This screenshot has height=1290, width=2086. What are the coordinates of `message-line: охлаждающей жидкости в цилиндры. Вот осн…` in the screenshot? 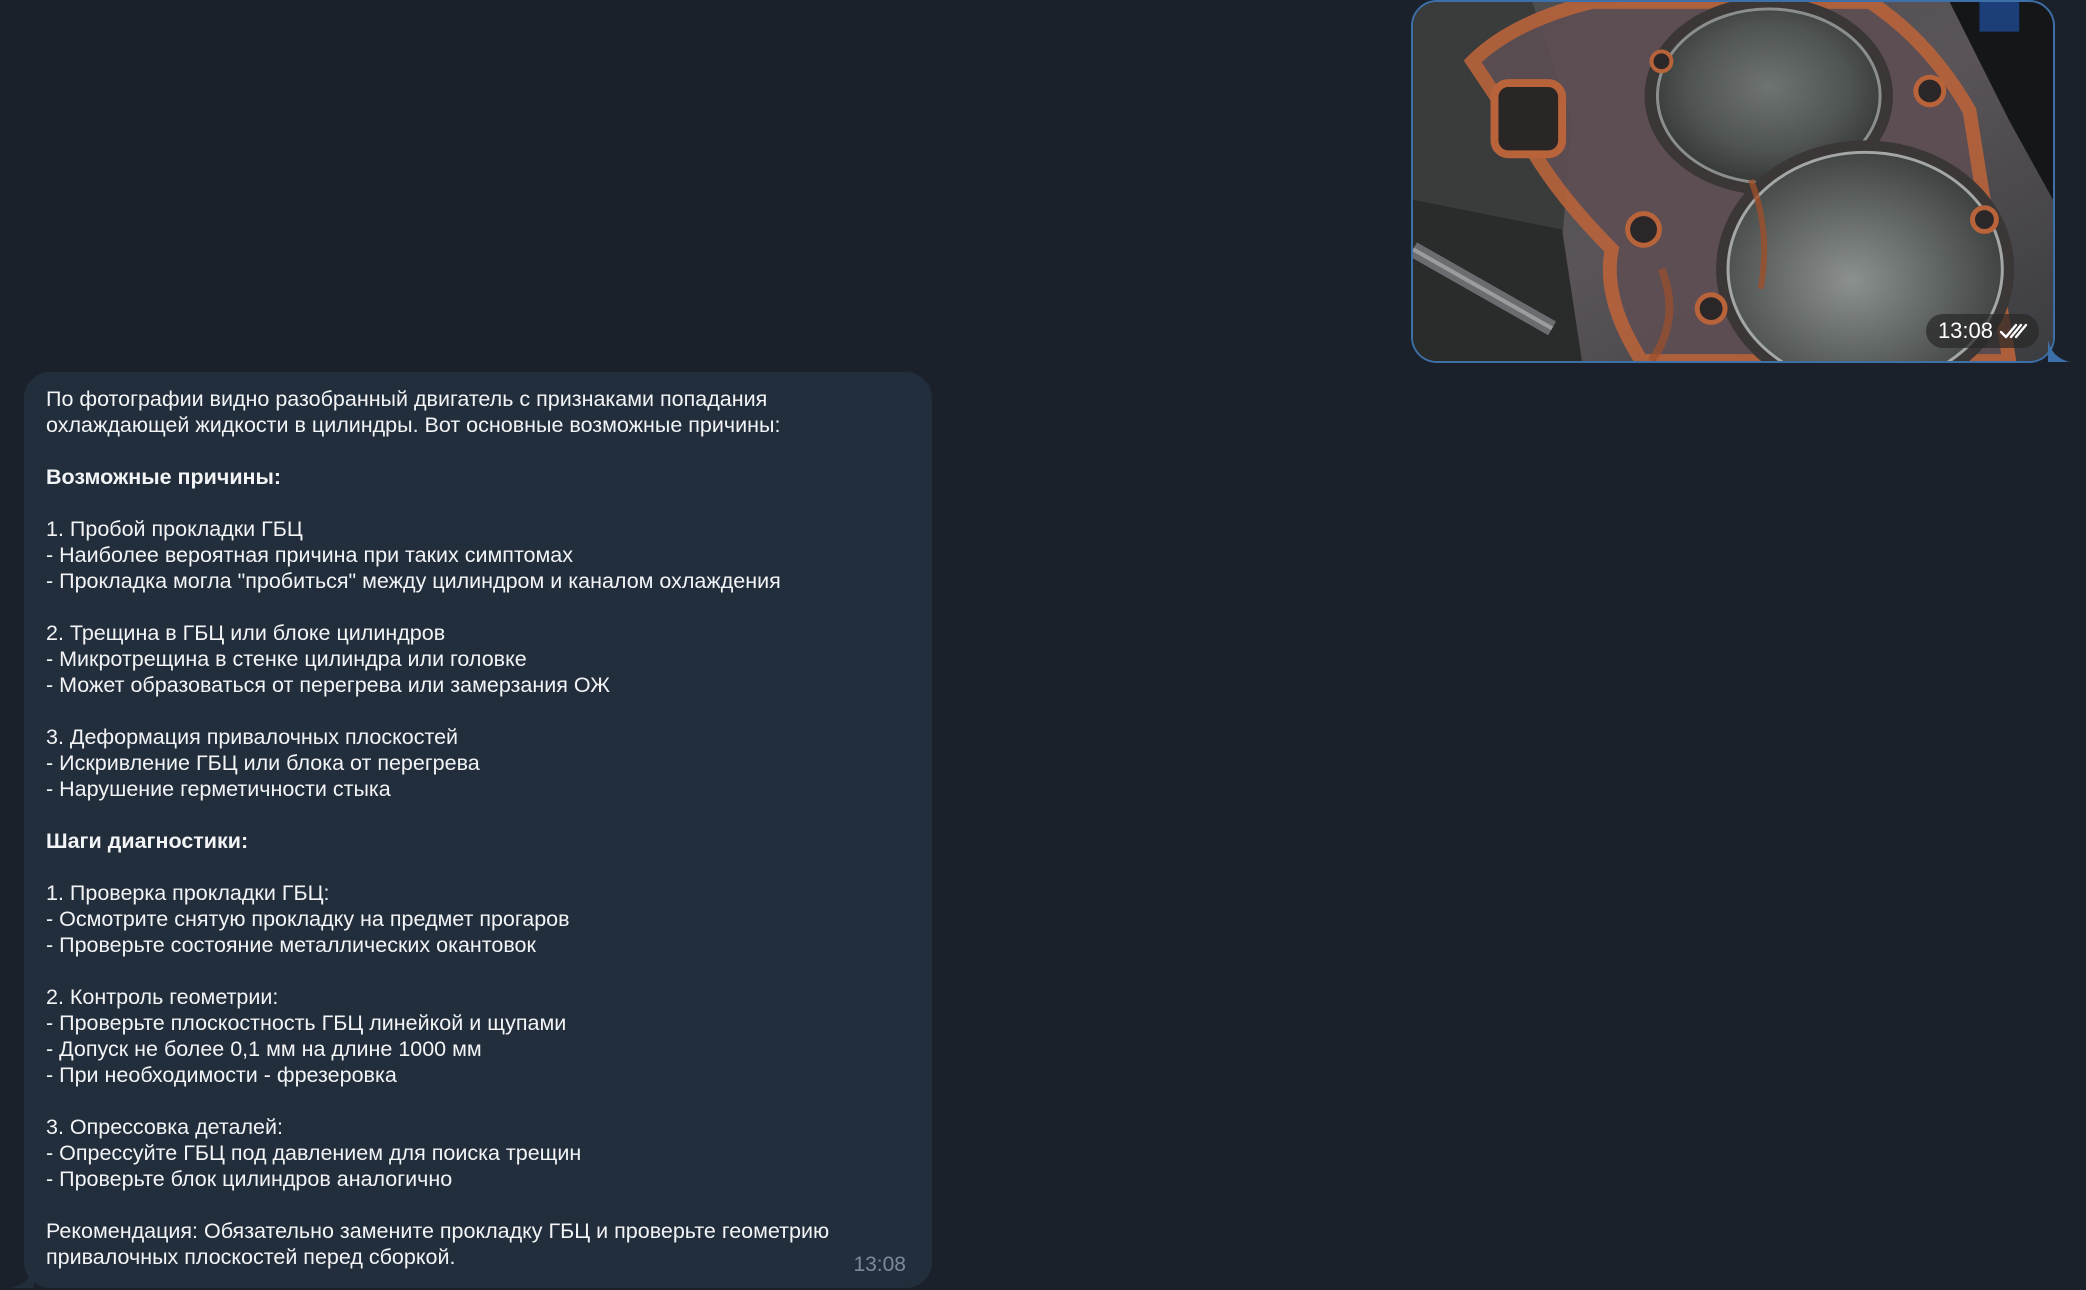 It's located at (413, 425).